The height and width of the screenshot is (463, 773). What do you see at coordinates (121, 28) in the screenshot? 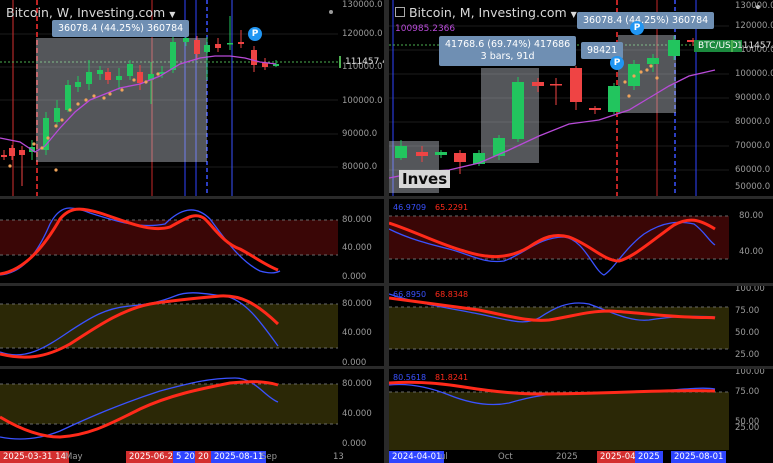
I see `measure-label: 36078.4 (44.25%) 360784` at bounding box center [121, 28].